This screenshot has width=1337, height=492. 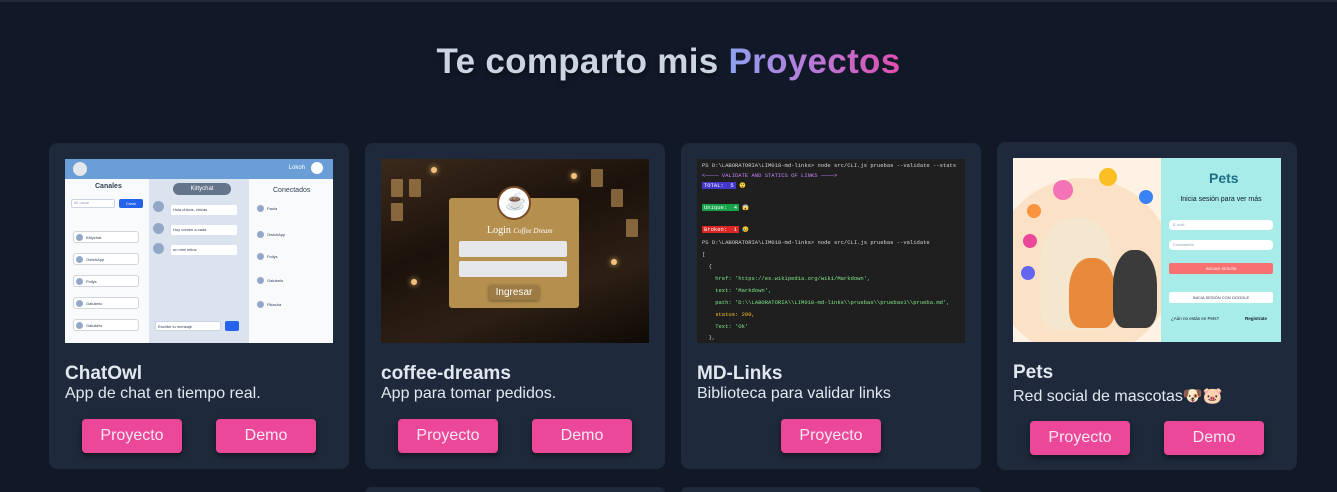 What do you see at coordinates (724, 185) in the screenshot?
I see `terminal-line: TOTAL: 5 😲` at bounding box center [724, 185].